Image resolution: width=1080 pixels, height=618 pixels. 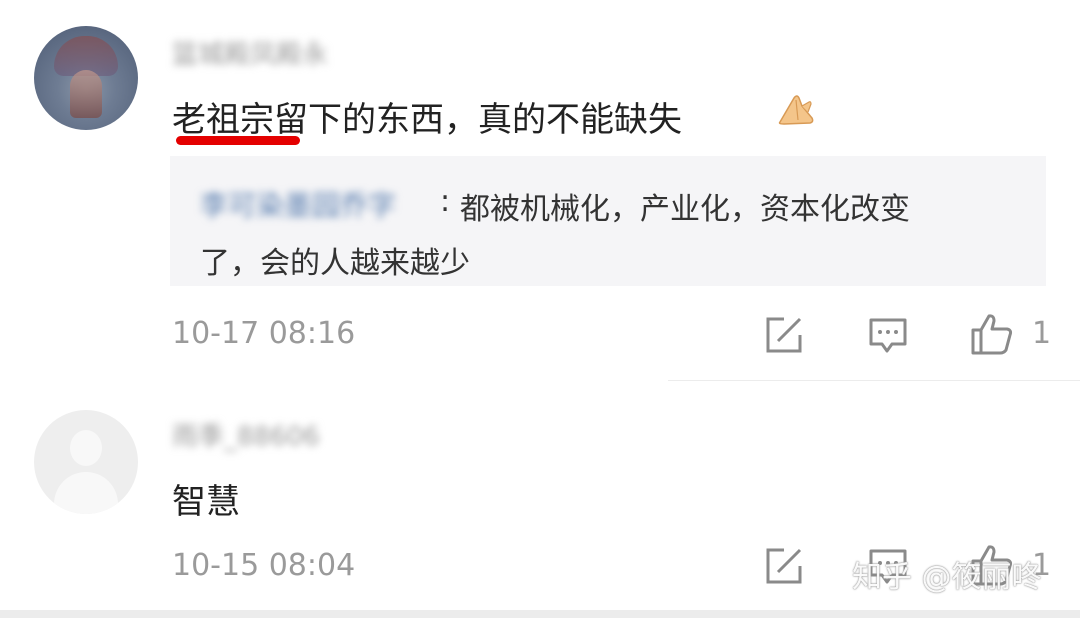 I want to click on reply-username: 李可染墨园乔字, so click(x=298, y=204).